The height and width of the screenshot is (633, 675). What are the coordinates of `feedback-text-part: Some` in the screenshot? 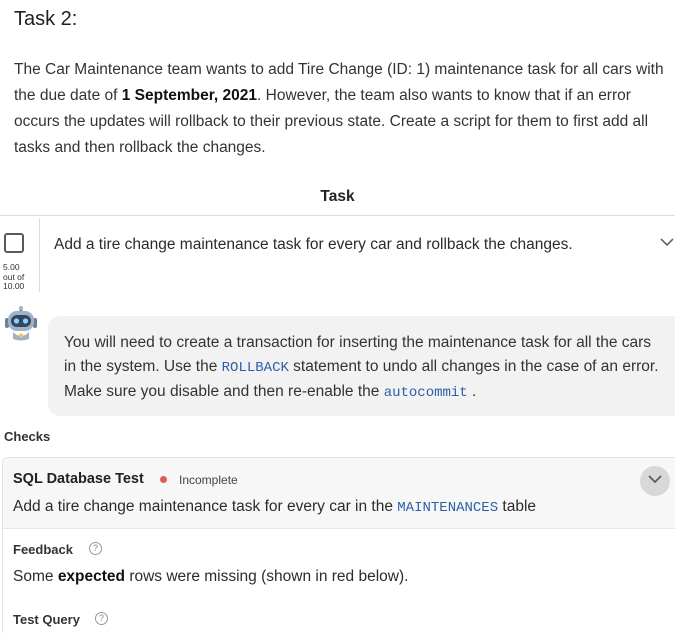 It's located at (35, 576).